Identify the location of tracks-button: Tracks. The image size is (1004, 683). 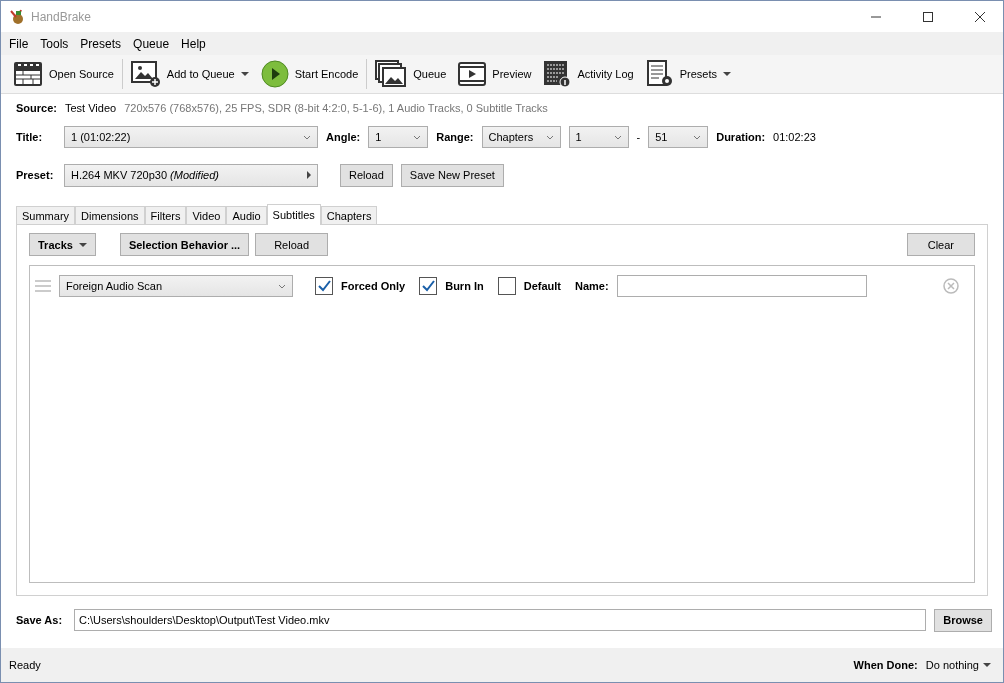
(62, 244).